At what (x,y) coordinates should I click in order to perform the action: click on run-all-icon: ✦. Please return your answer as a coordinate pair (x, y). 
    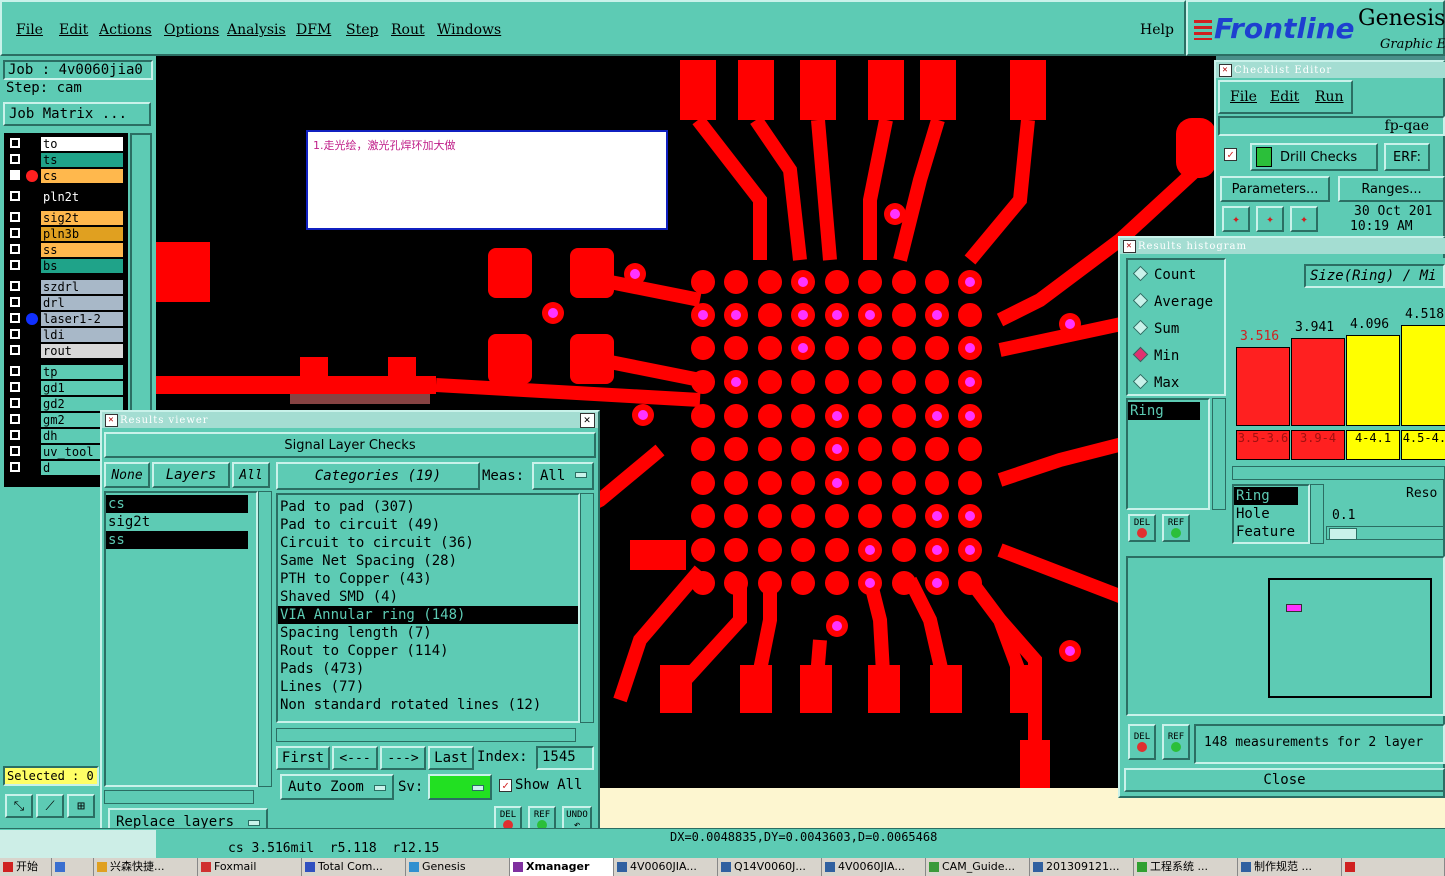
    Looking at the image, I should click on (1270, 219).